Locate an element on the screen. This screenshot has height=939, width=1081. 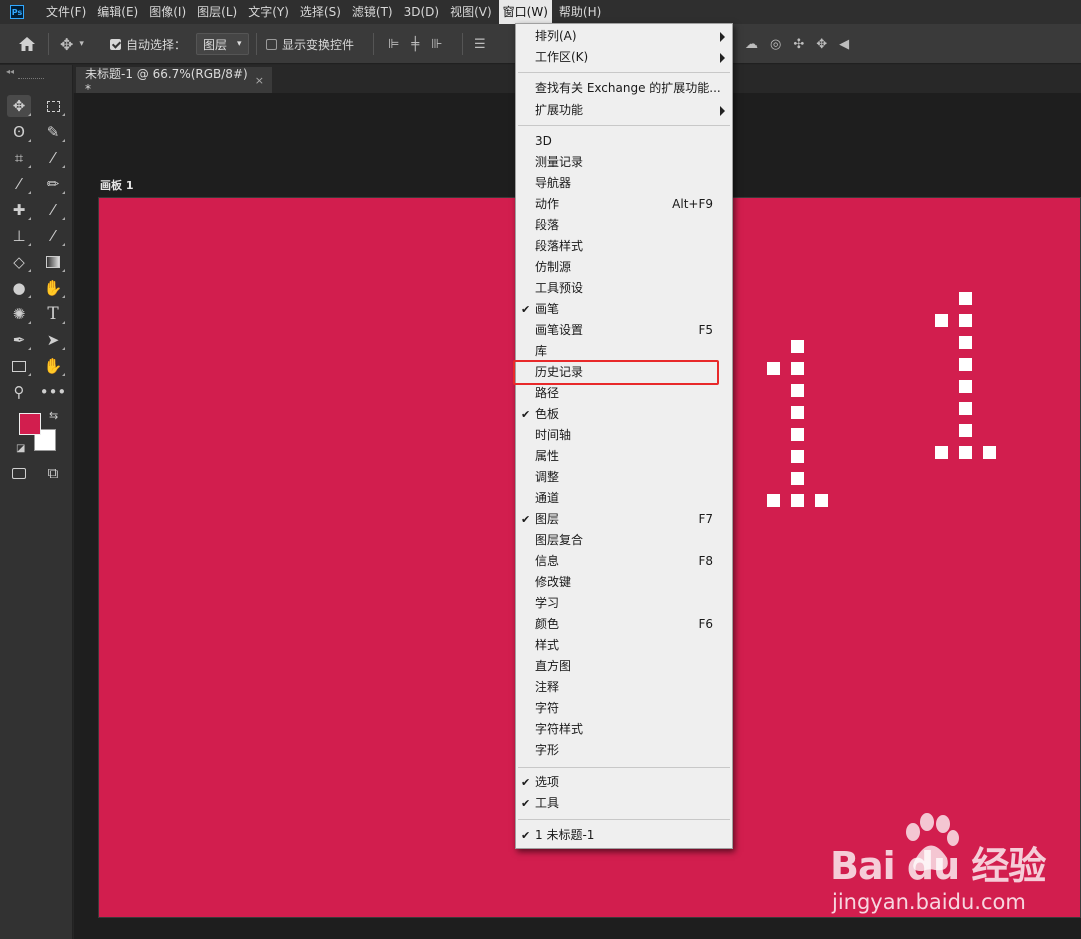
default-colors-icon: ◪ is located at coordinates (20, 448).